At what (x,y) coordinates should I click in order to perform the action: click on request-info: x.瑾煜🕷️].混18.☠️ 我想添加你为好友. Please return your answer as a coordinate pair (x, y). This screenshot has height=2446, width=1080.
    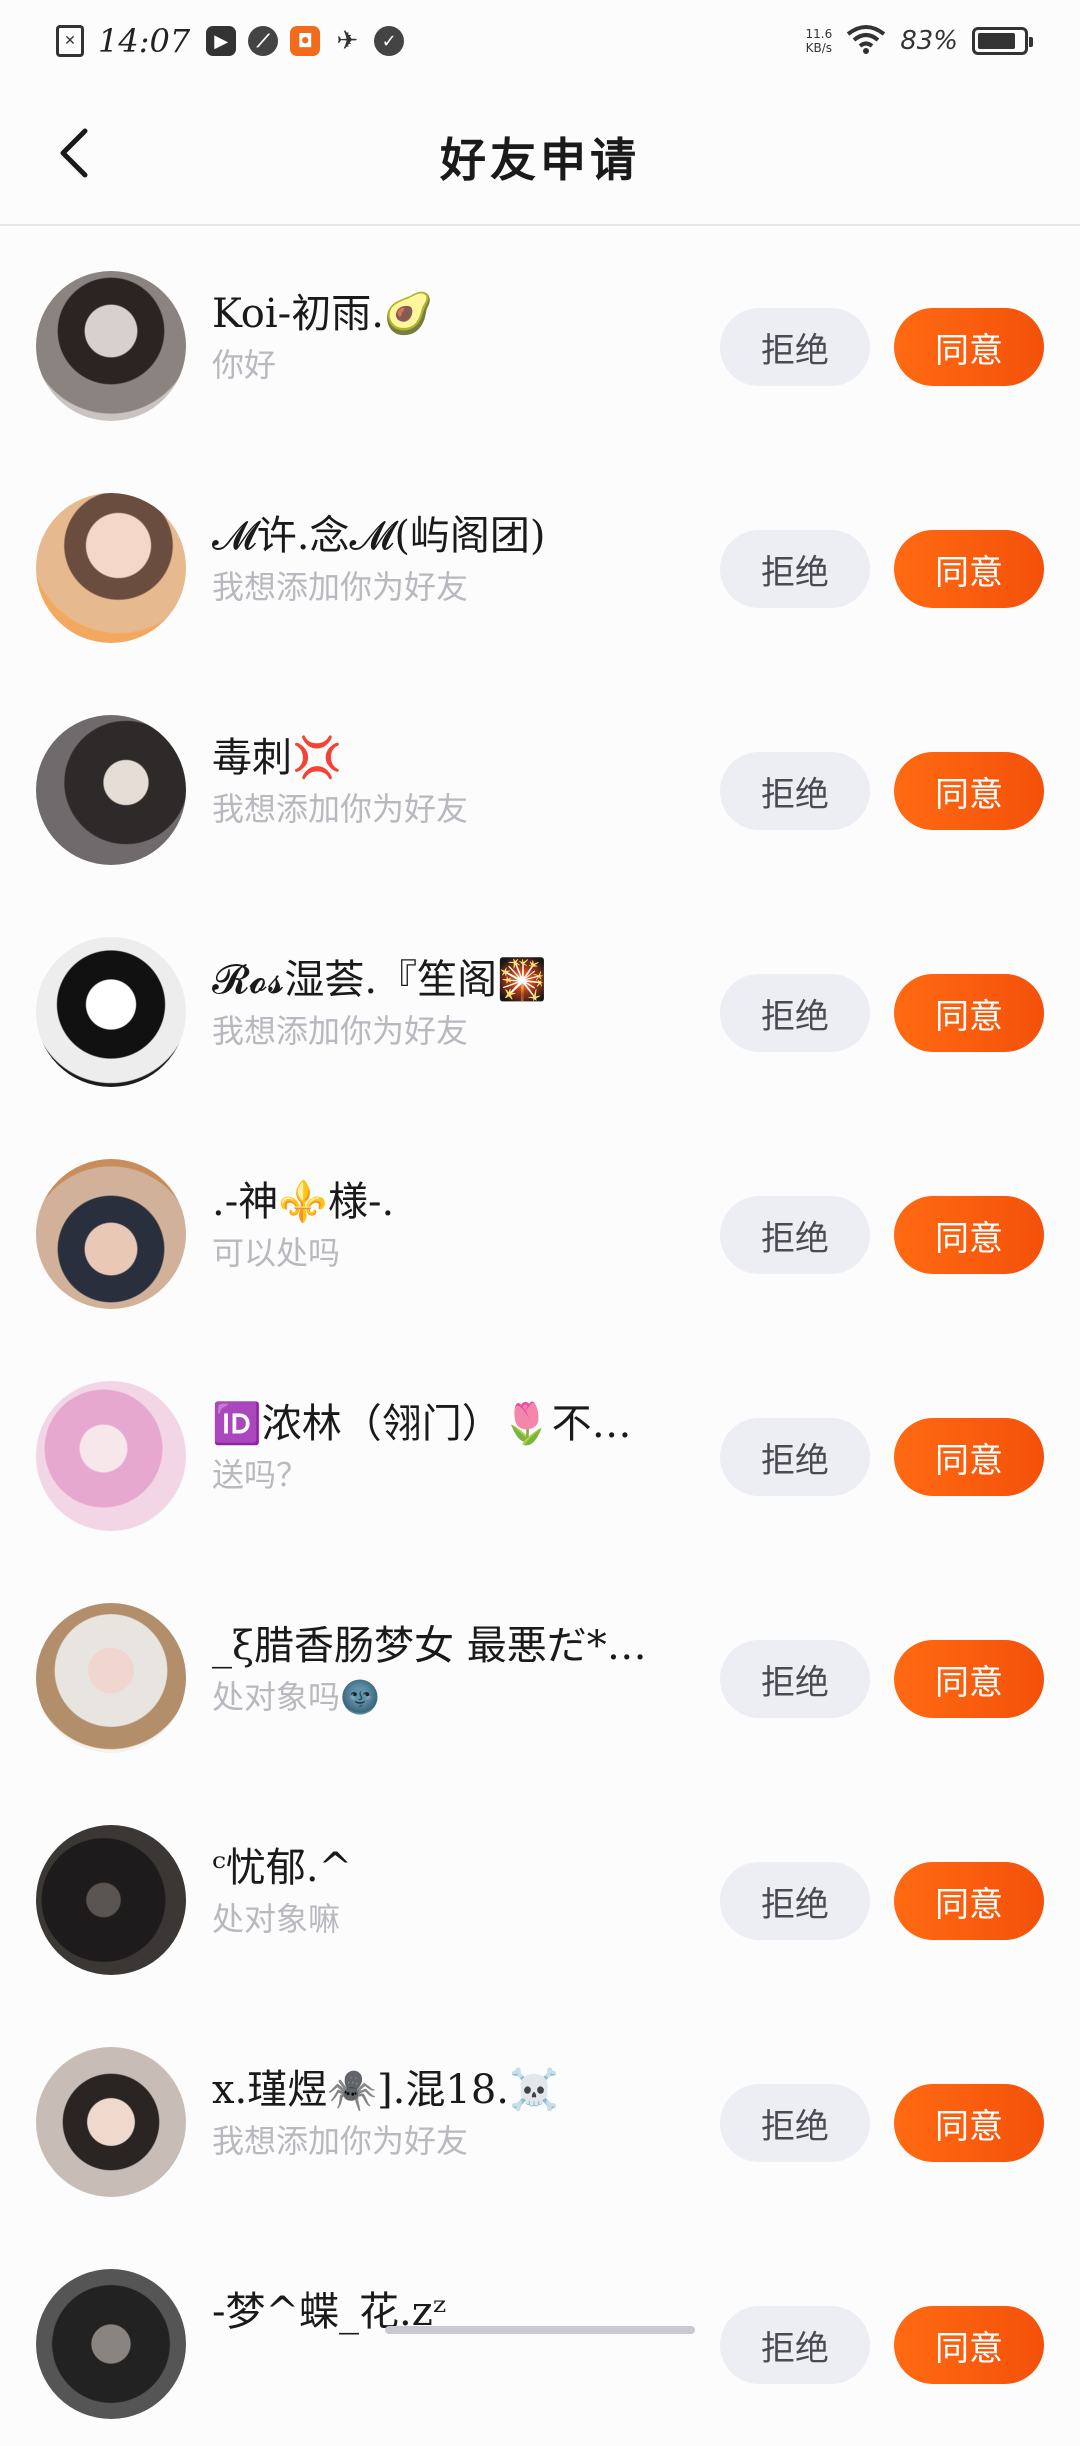
    Looking at the image, I should click on (447, 2114).